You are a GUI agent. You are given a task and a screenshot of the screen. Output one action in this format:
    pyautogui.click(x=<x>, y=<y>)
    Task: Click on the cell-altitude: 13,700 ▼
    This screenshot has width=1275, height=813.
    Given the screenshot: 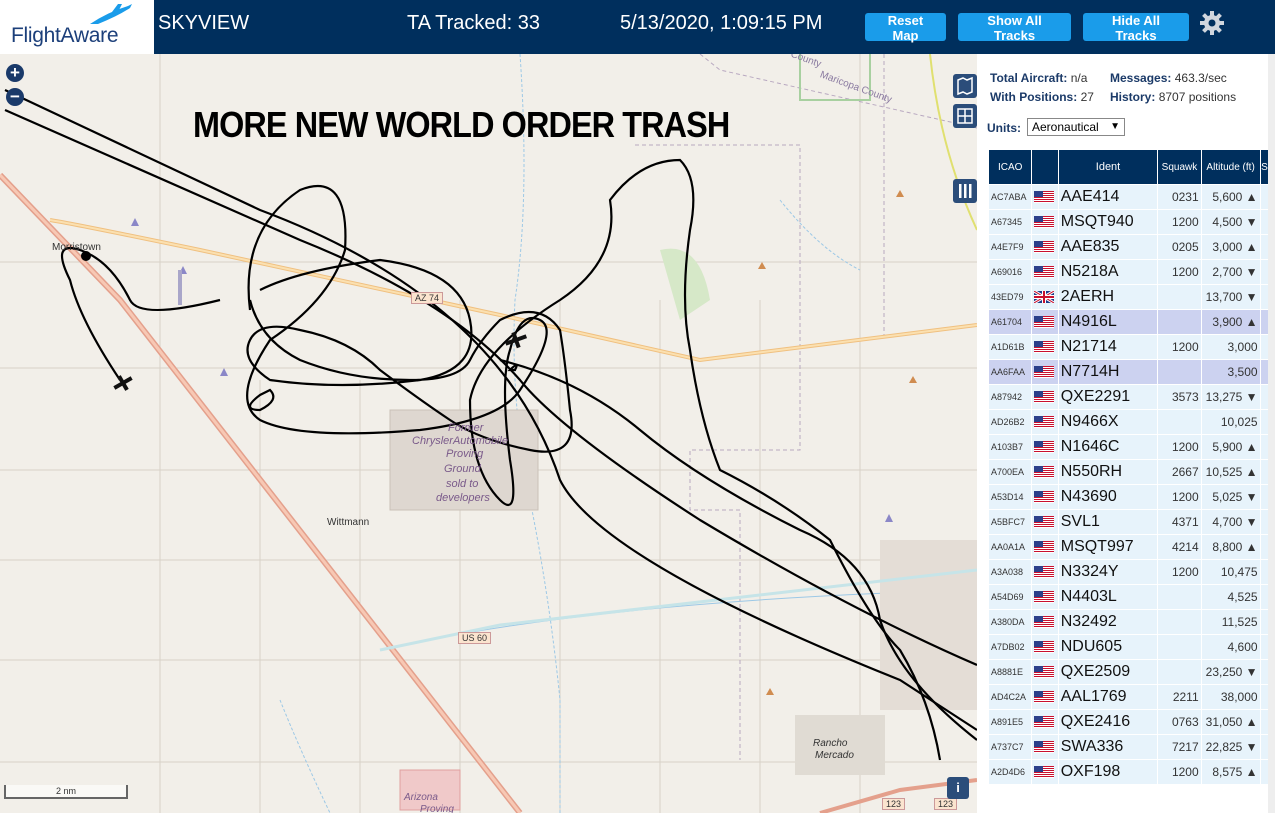 What is the action you would take?
    pyautogui.click(x=1230, y=297)
    